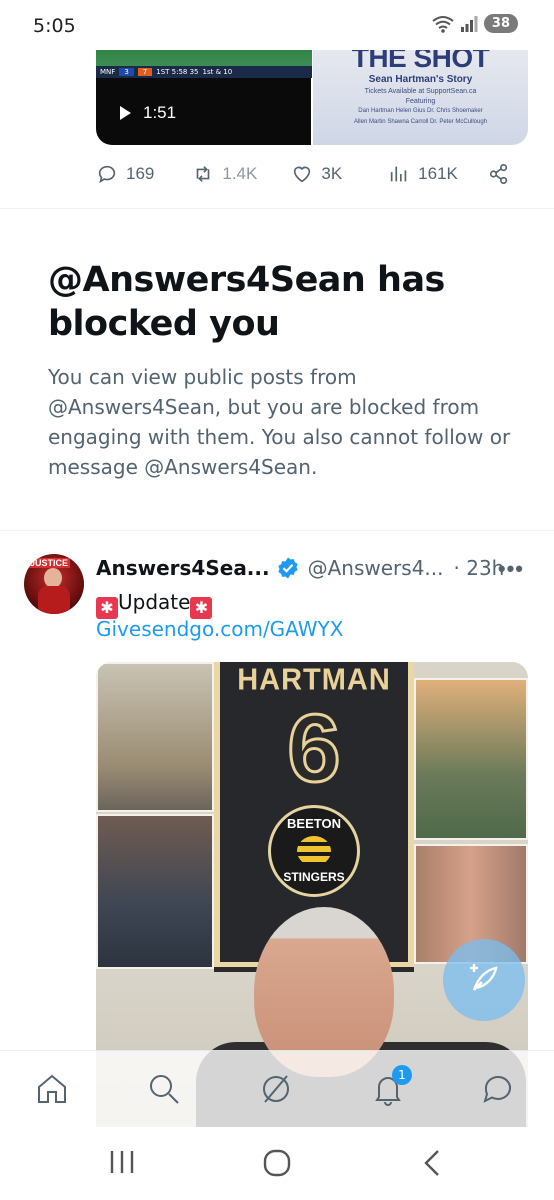 Image resolution: width=554 pixels, height=1200 pixels. I want to click on notifications-badge: 1, so click(402, 1075).